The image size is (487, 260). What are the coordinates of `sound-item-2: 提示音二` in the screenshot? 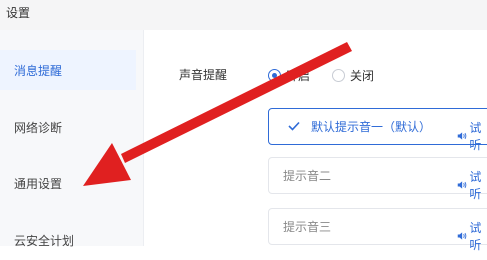 It's located at (377, 175).